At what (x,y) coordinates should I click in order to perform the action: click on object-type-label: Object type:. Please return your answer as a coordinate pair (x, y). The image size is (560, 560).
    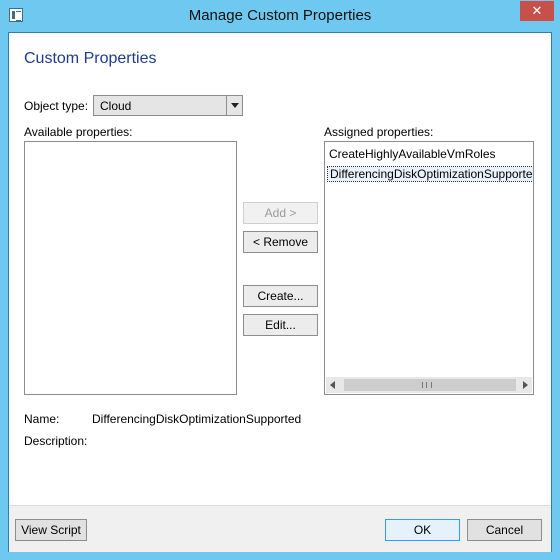
    Looking at the image, I should click on (56, 106).